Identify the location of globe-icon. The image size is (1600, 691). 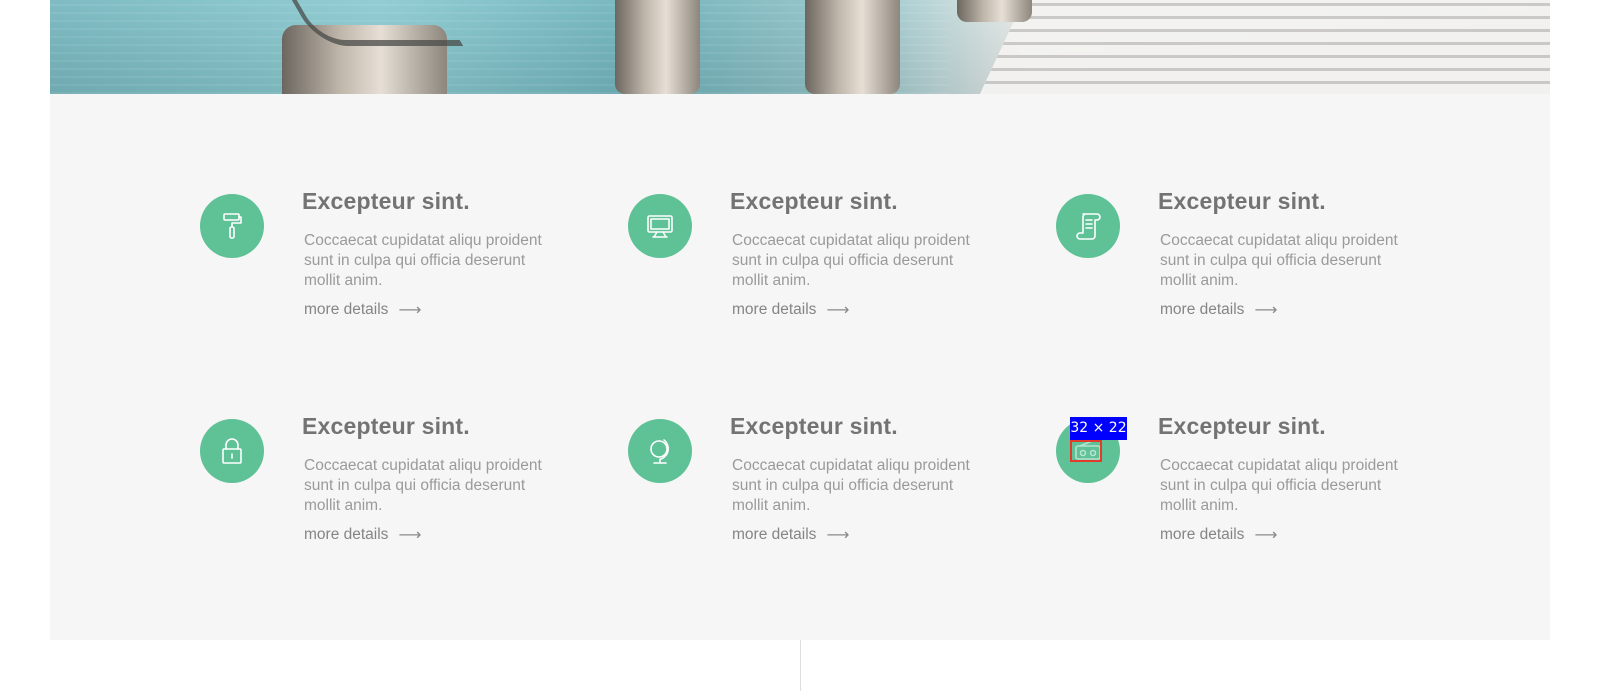
(660, 451).